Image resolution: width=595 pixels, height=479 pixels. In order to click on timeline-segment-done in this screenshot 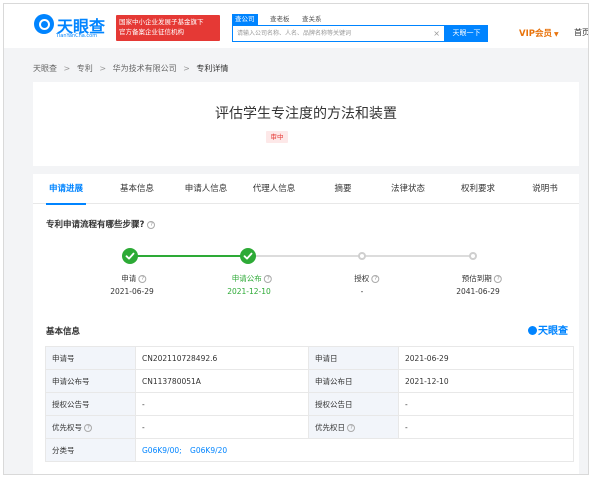, I will do `click(189, 256)`.